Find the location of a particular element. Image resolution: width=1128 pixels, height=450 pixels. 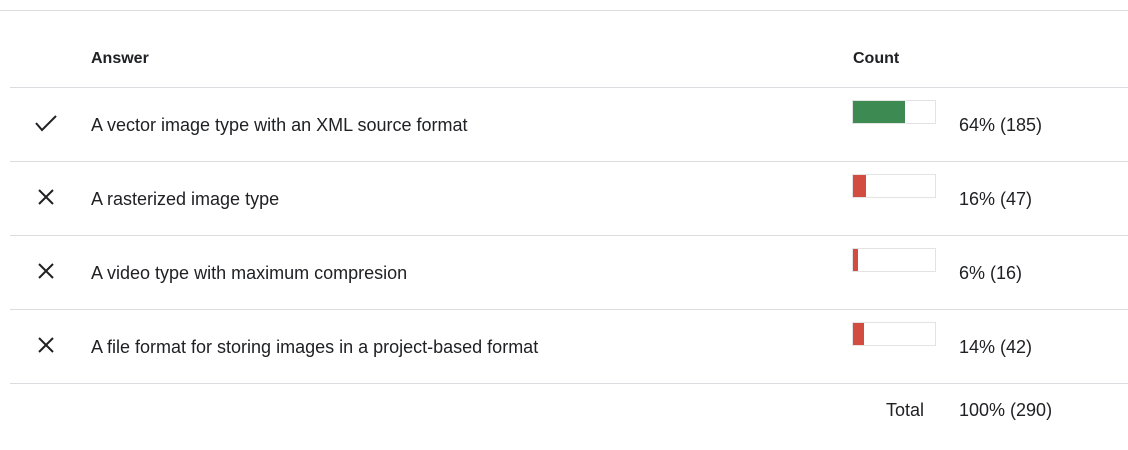

answer-column-header: Answer is located at coordinates (120, 58).